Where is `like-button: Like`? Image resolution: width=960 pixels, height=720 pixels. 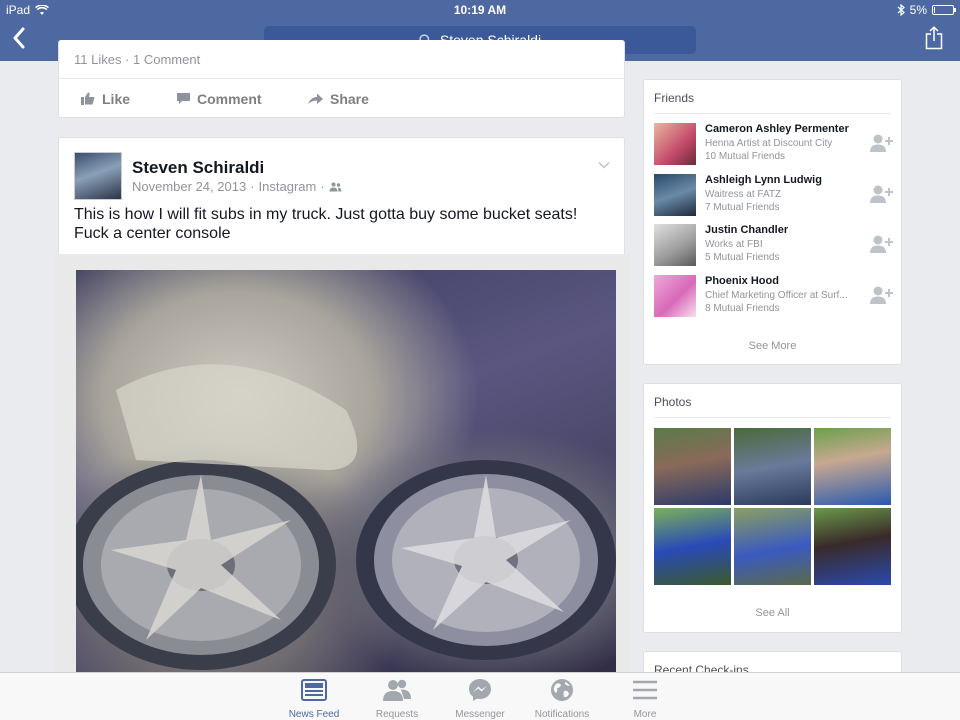 like-button: Like is located at coordinates (129, 99).